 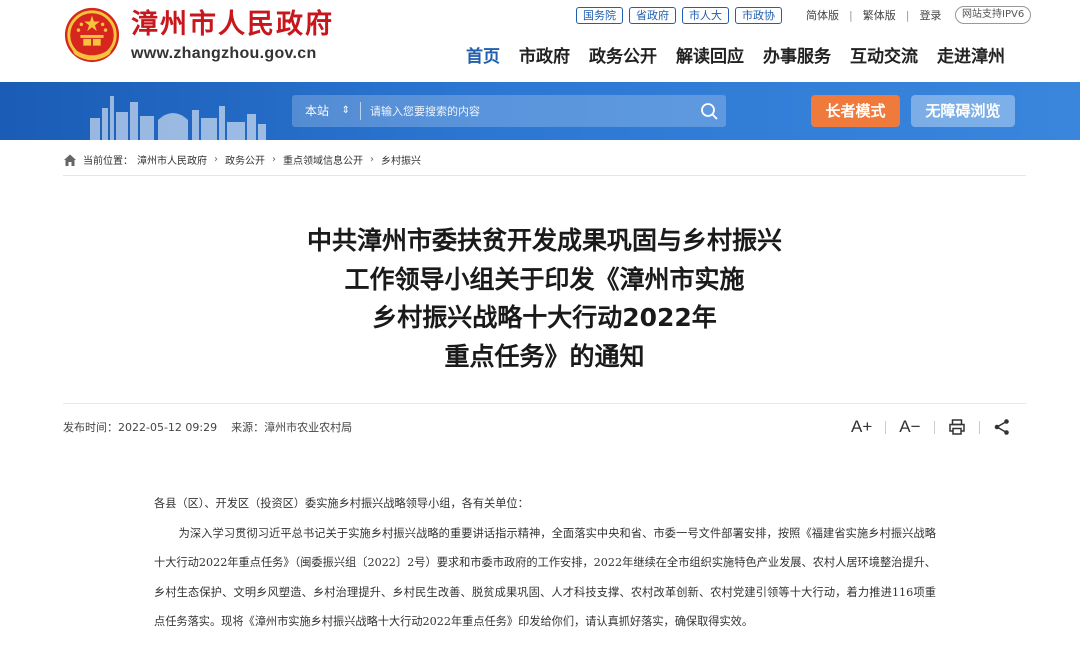 I want to click on article-salutation: 各县（区）、开发区（投资区）委实施乡村振兴战略领导小组，各有关单位：, so click(x=341, y=503).